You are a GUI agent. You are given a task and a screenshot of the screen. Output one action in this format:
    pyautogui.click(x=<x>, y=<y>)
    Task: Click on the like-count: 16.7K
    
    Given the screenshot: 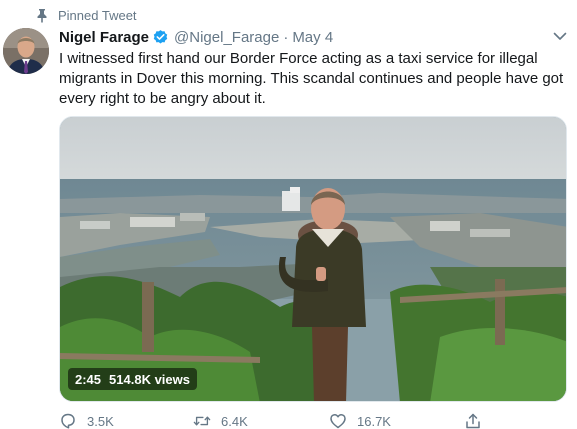 What is the action you would take?
    pyautogui.click(x=374, y=421)
    